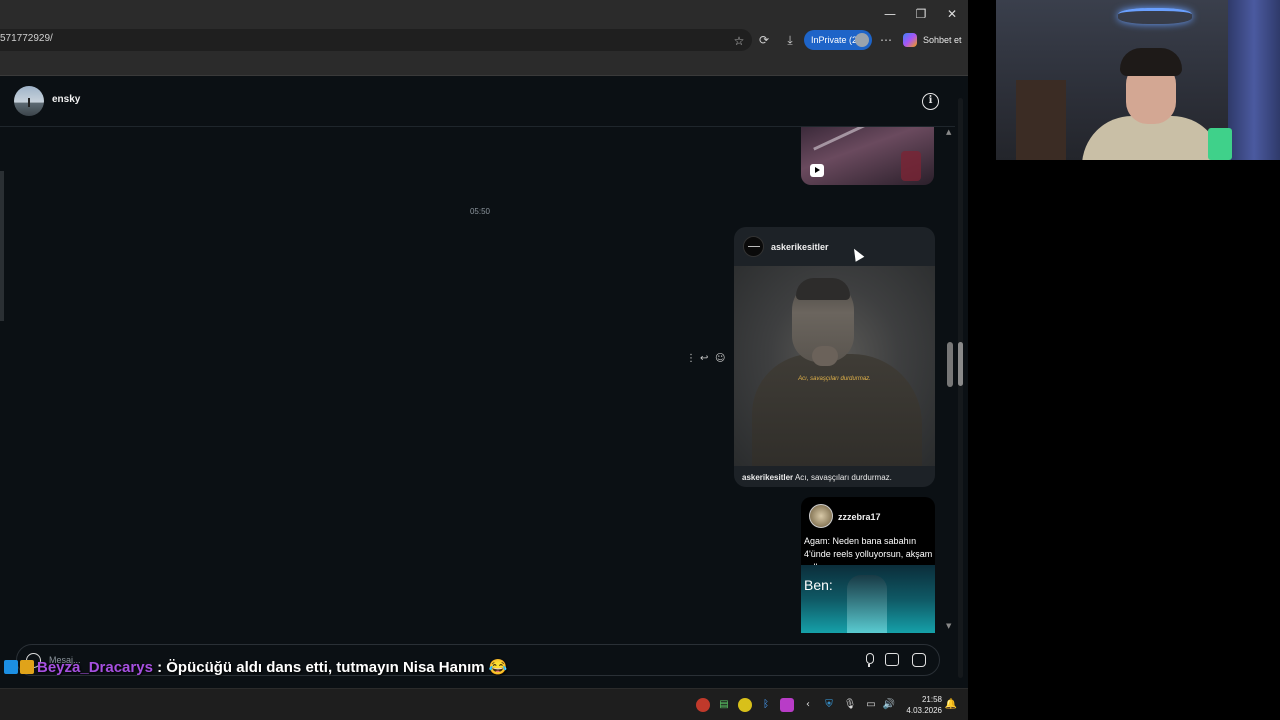  Describe the element at coordinates (829, 705) in the screenshot. I see `defender-icon: ⛨` at that location.